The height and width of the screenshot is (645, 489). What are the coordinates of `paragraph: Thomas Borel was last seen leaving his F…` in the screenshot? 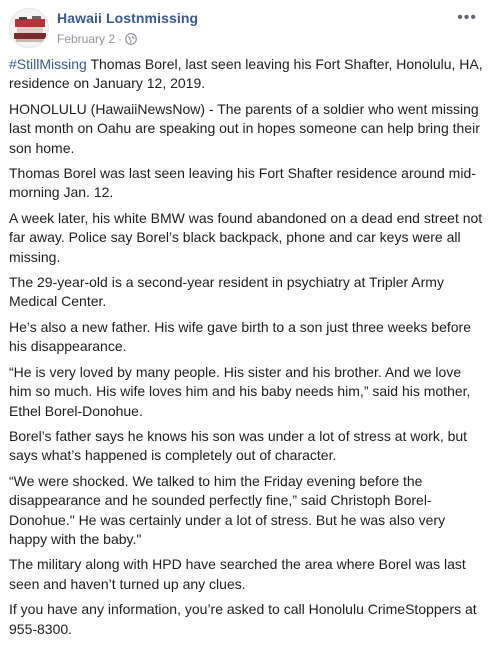 It's located at (242, 183).